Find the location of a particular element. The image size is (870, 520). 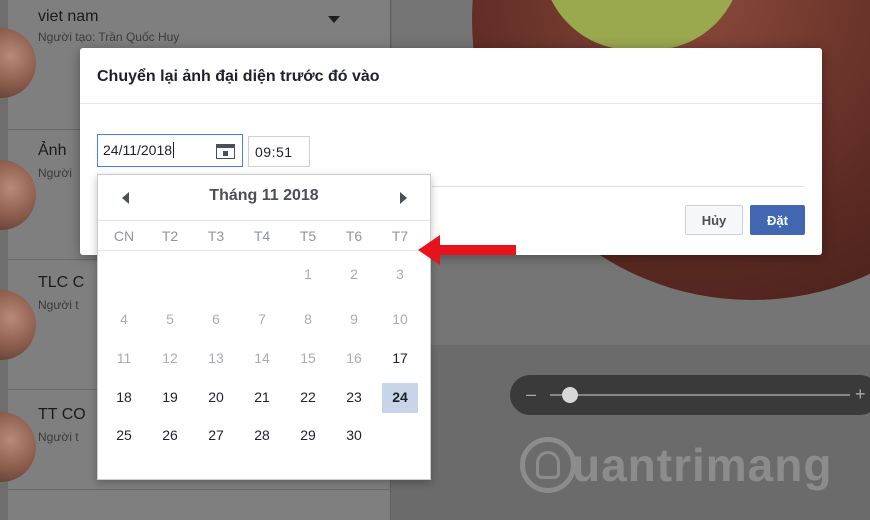

weekday-label: T4 is located at coordinates (262, 236).